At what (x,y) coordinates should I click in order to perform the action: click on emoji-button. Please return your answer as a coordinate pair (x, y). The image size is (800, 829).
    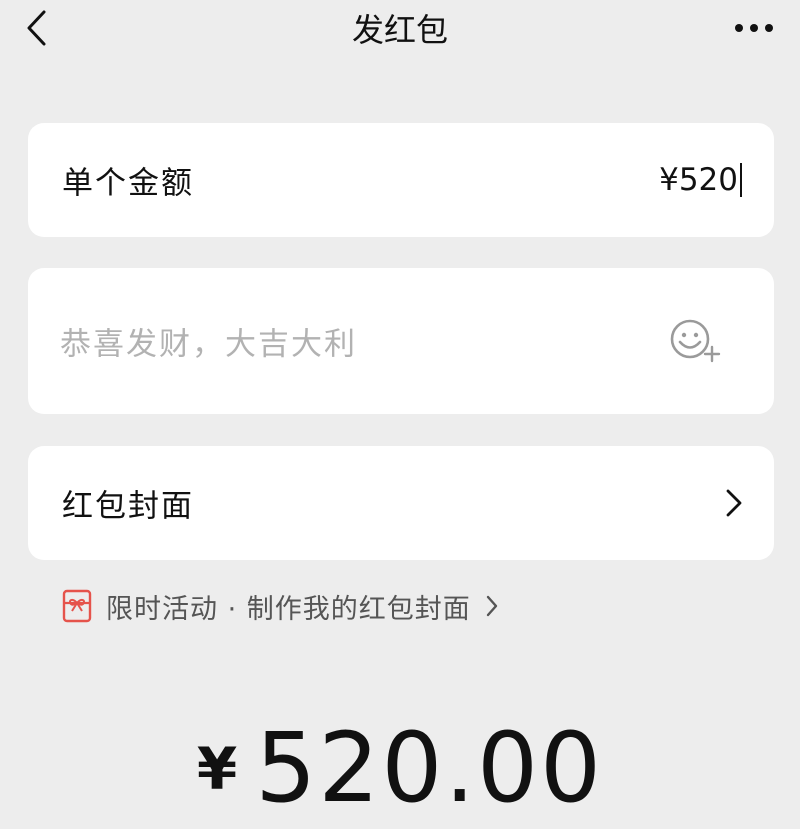
    Looking at the image, I should click on (696, 341).